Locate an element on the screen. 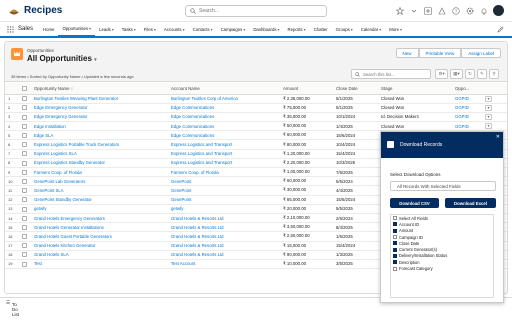  new-button: New is located at coordinates (407, 53).